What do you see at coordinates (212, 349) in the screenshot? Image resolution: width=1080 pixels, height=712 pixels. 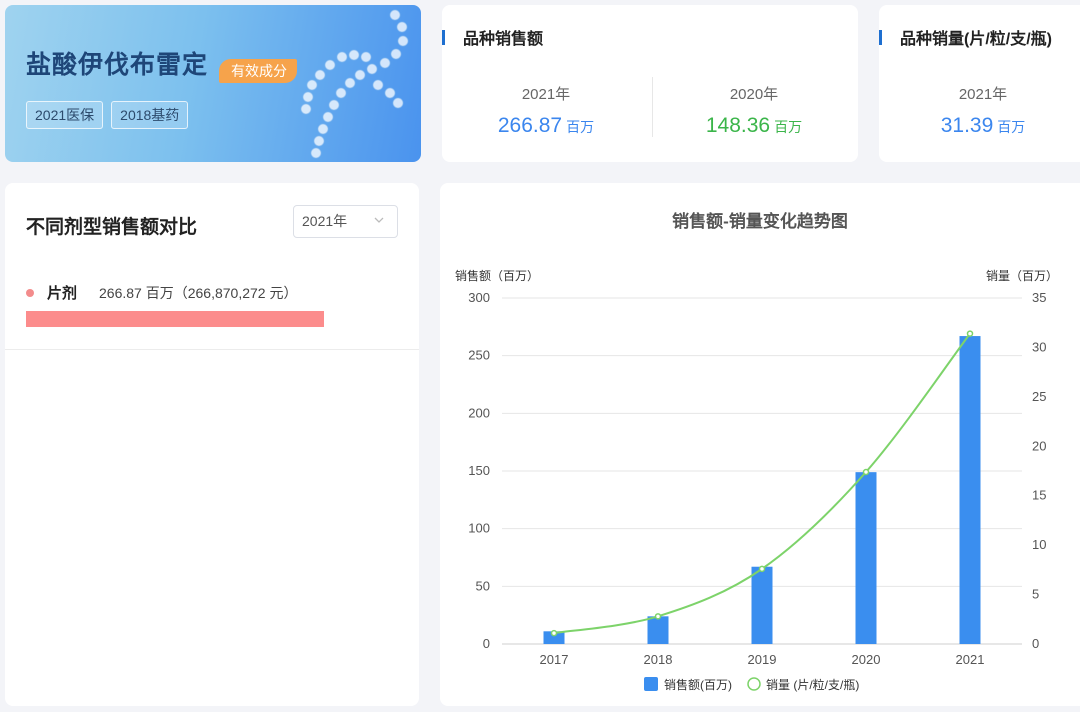 I see `divider` at bounding box center [212, 349].